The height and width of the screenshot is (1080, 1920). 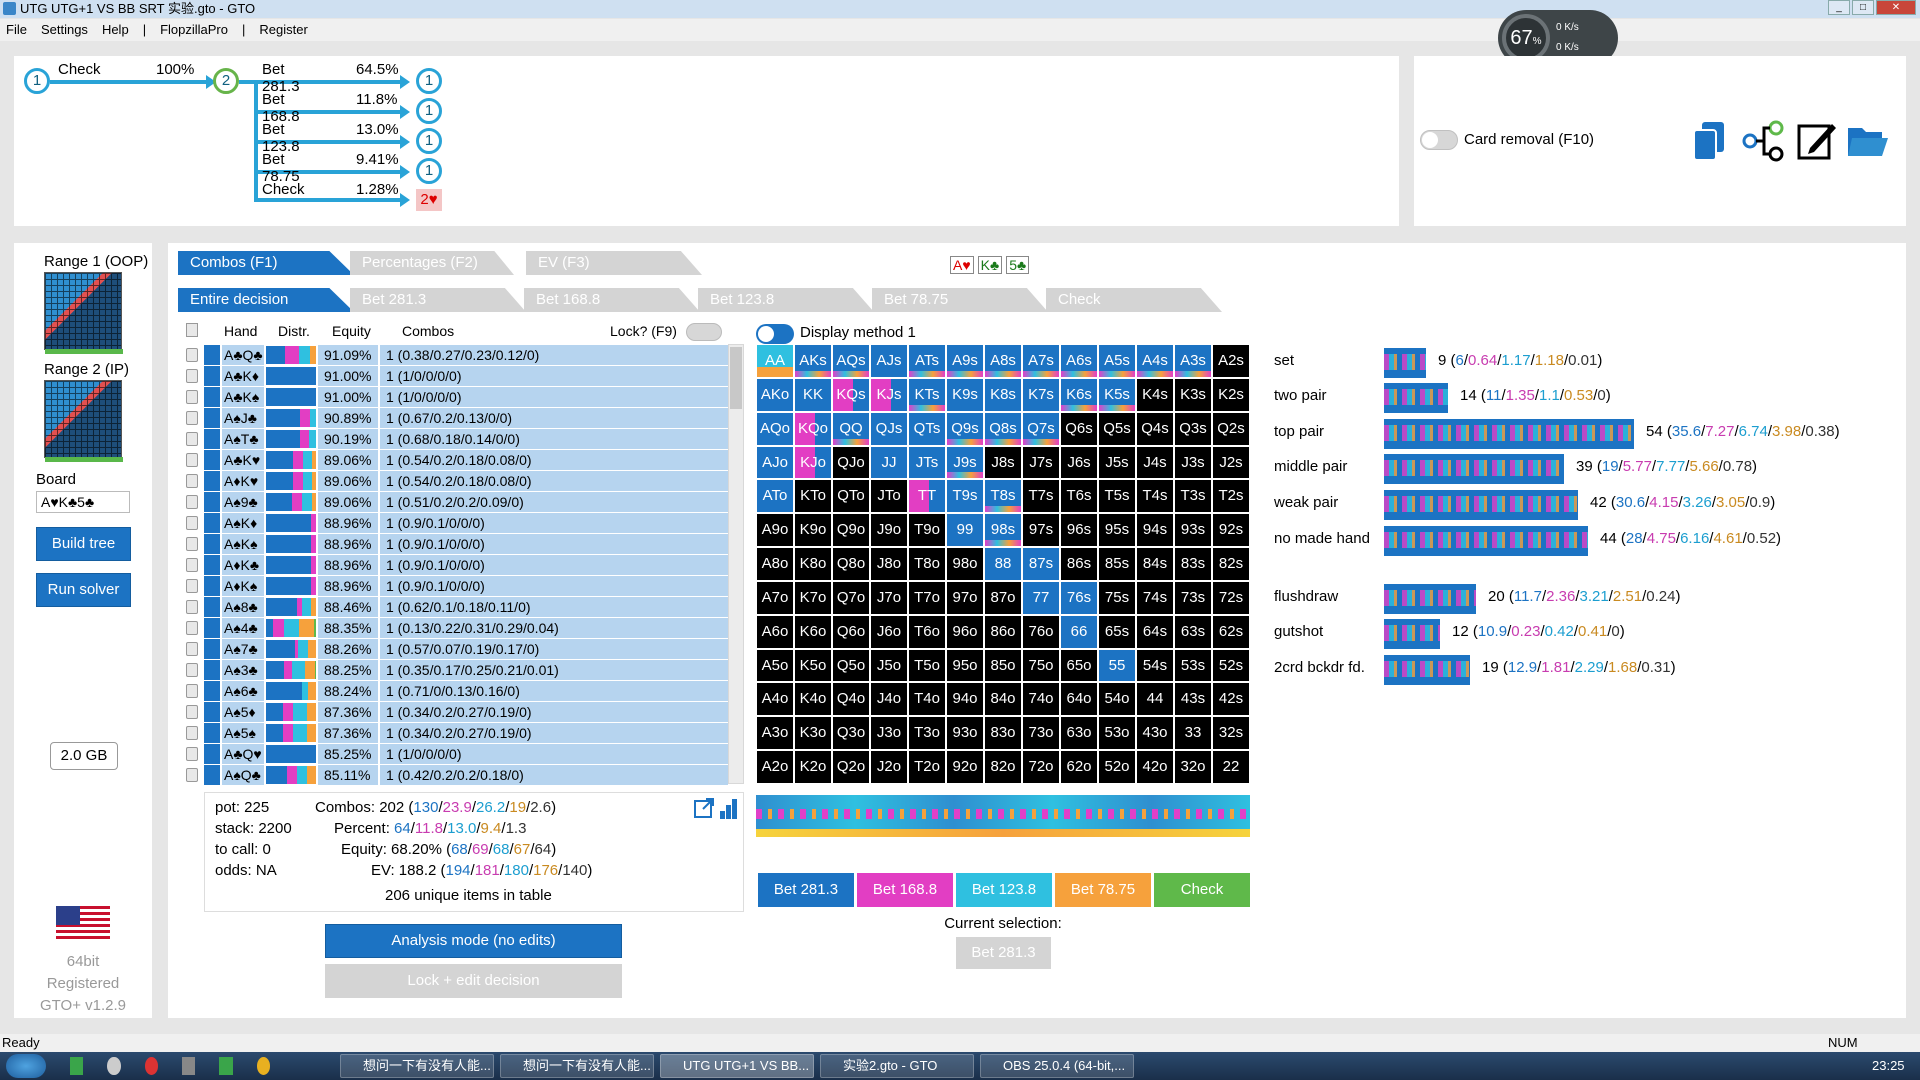 What do you see at coordinates (775, 496) in the screenshot?
I see `grid-cell-ATo: ATo` at bounding box center [775, 496].